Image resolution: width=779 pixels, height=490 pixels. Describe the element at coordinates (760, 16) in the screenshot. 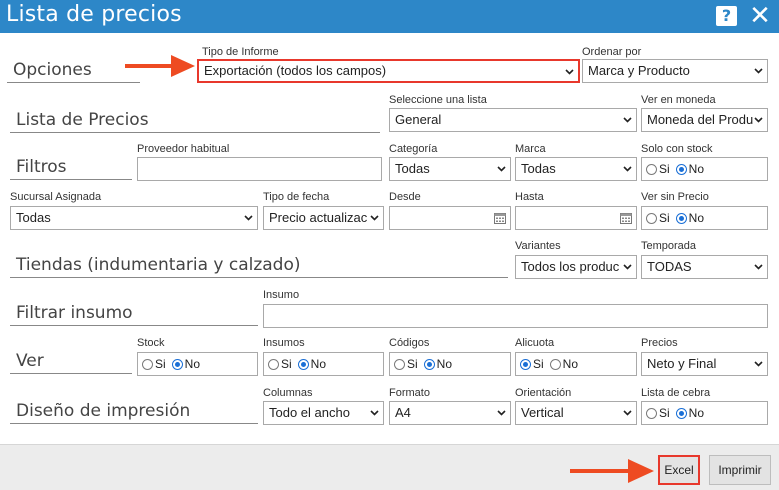

I see `close-button: ✕` at that location.